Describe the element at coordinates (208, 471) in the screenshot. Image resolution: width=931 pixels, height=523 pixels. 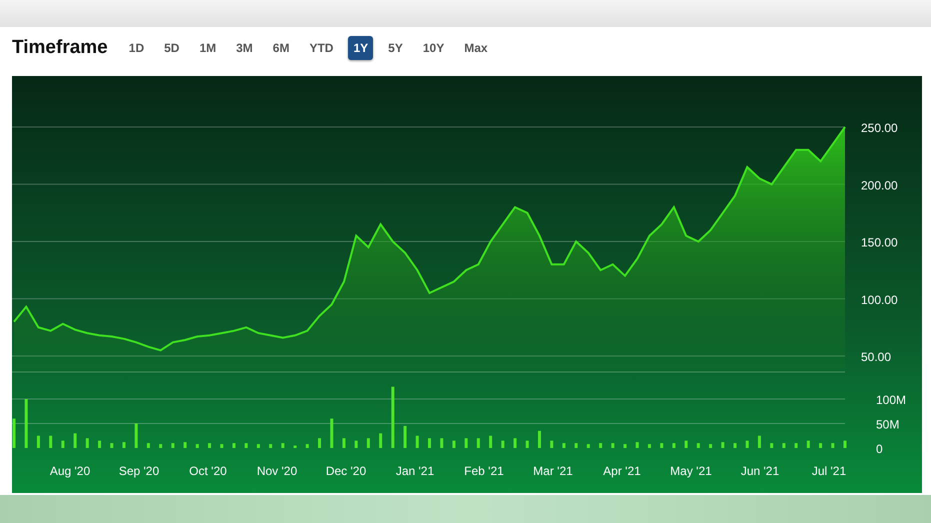
I see `axis-label: Oct '20` at that location.